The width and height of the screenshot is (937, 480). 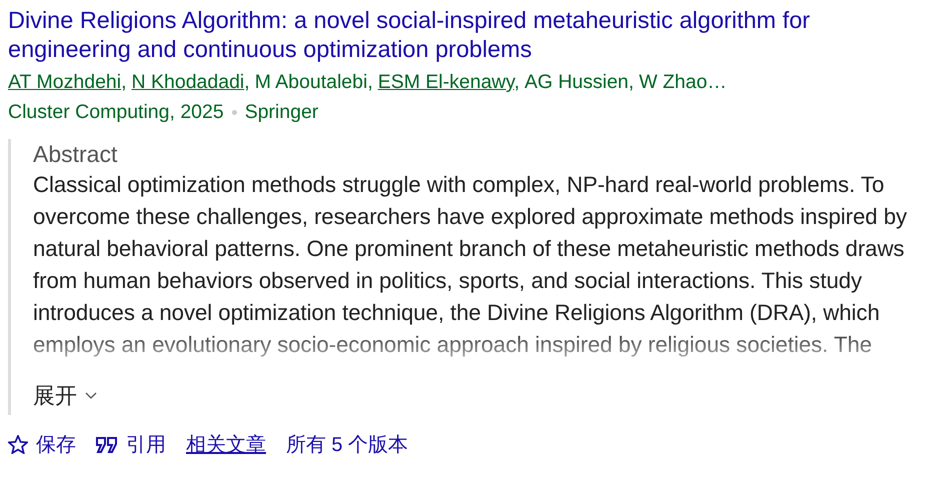 I want to click on author-link: AT Mozhdehi, so click(x=65, y=82).